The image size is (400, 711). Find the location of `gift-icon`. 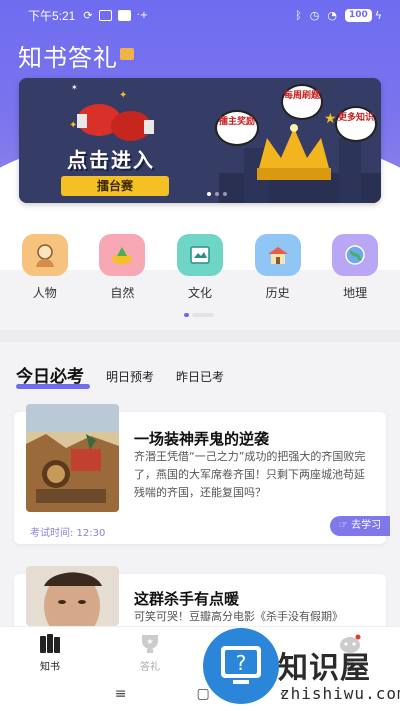

gift-icon is located at coordinates (127, 54).